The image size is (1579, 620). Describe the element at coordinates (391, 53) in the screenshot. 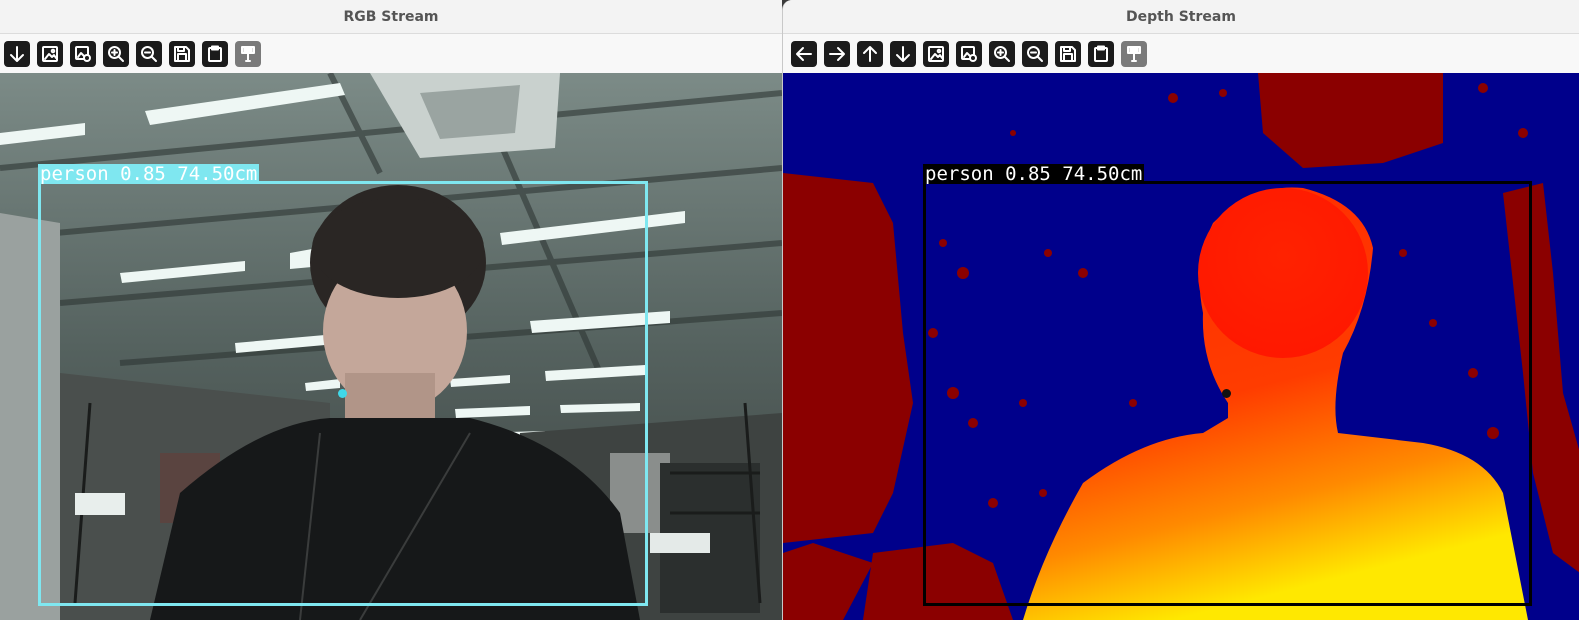

I see `rgb-toolbar` at that location.